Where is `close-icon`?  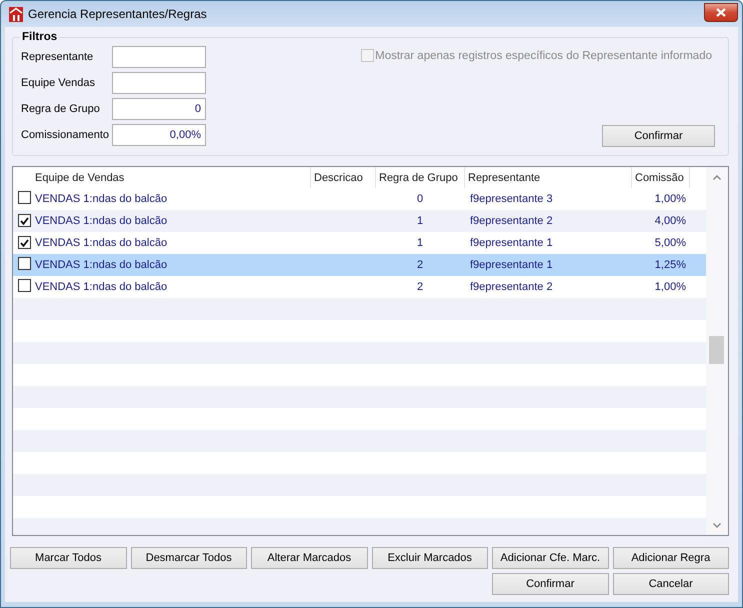
close-icon is located at coordinates (721, 12).